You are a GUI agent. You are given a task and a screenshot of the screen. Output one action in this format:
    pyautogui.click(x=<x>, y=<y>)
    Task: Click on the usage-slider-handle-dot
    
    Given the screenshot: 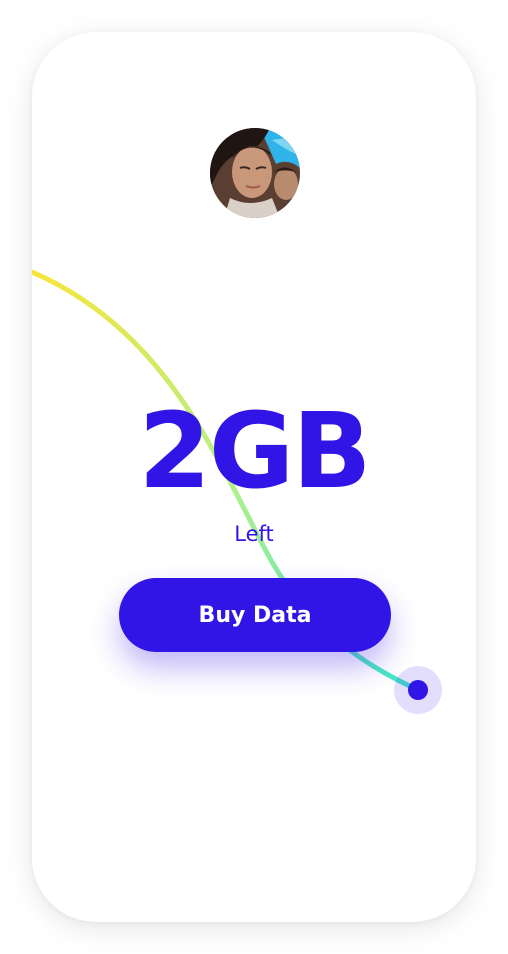 What is the action you would take?
    pyautogui.click(x=418, y=690)
    